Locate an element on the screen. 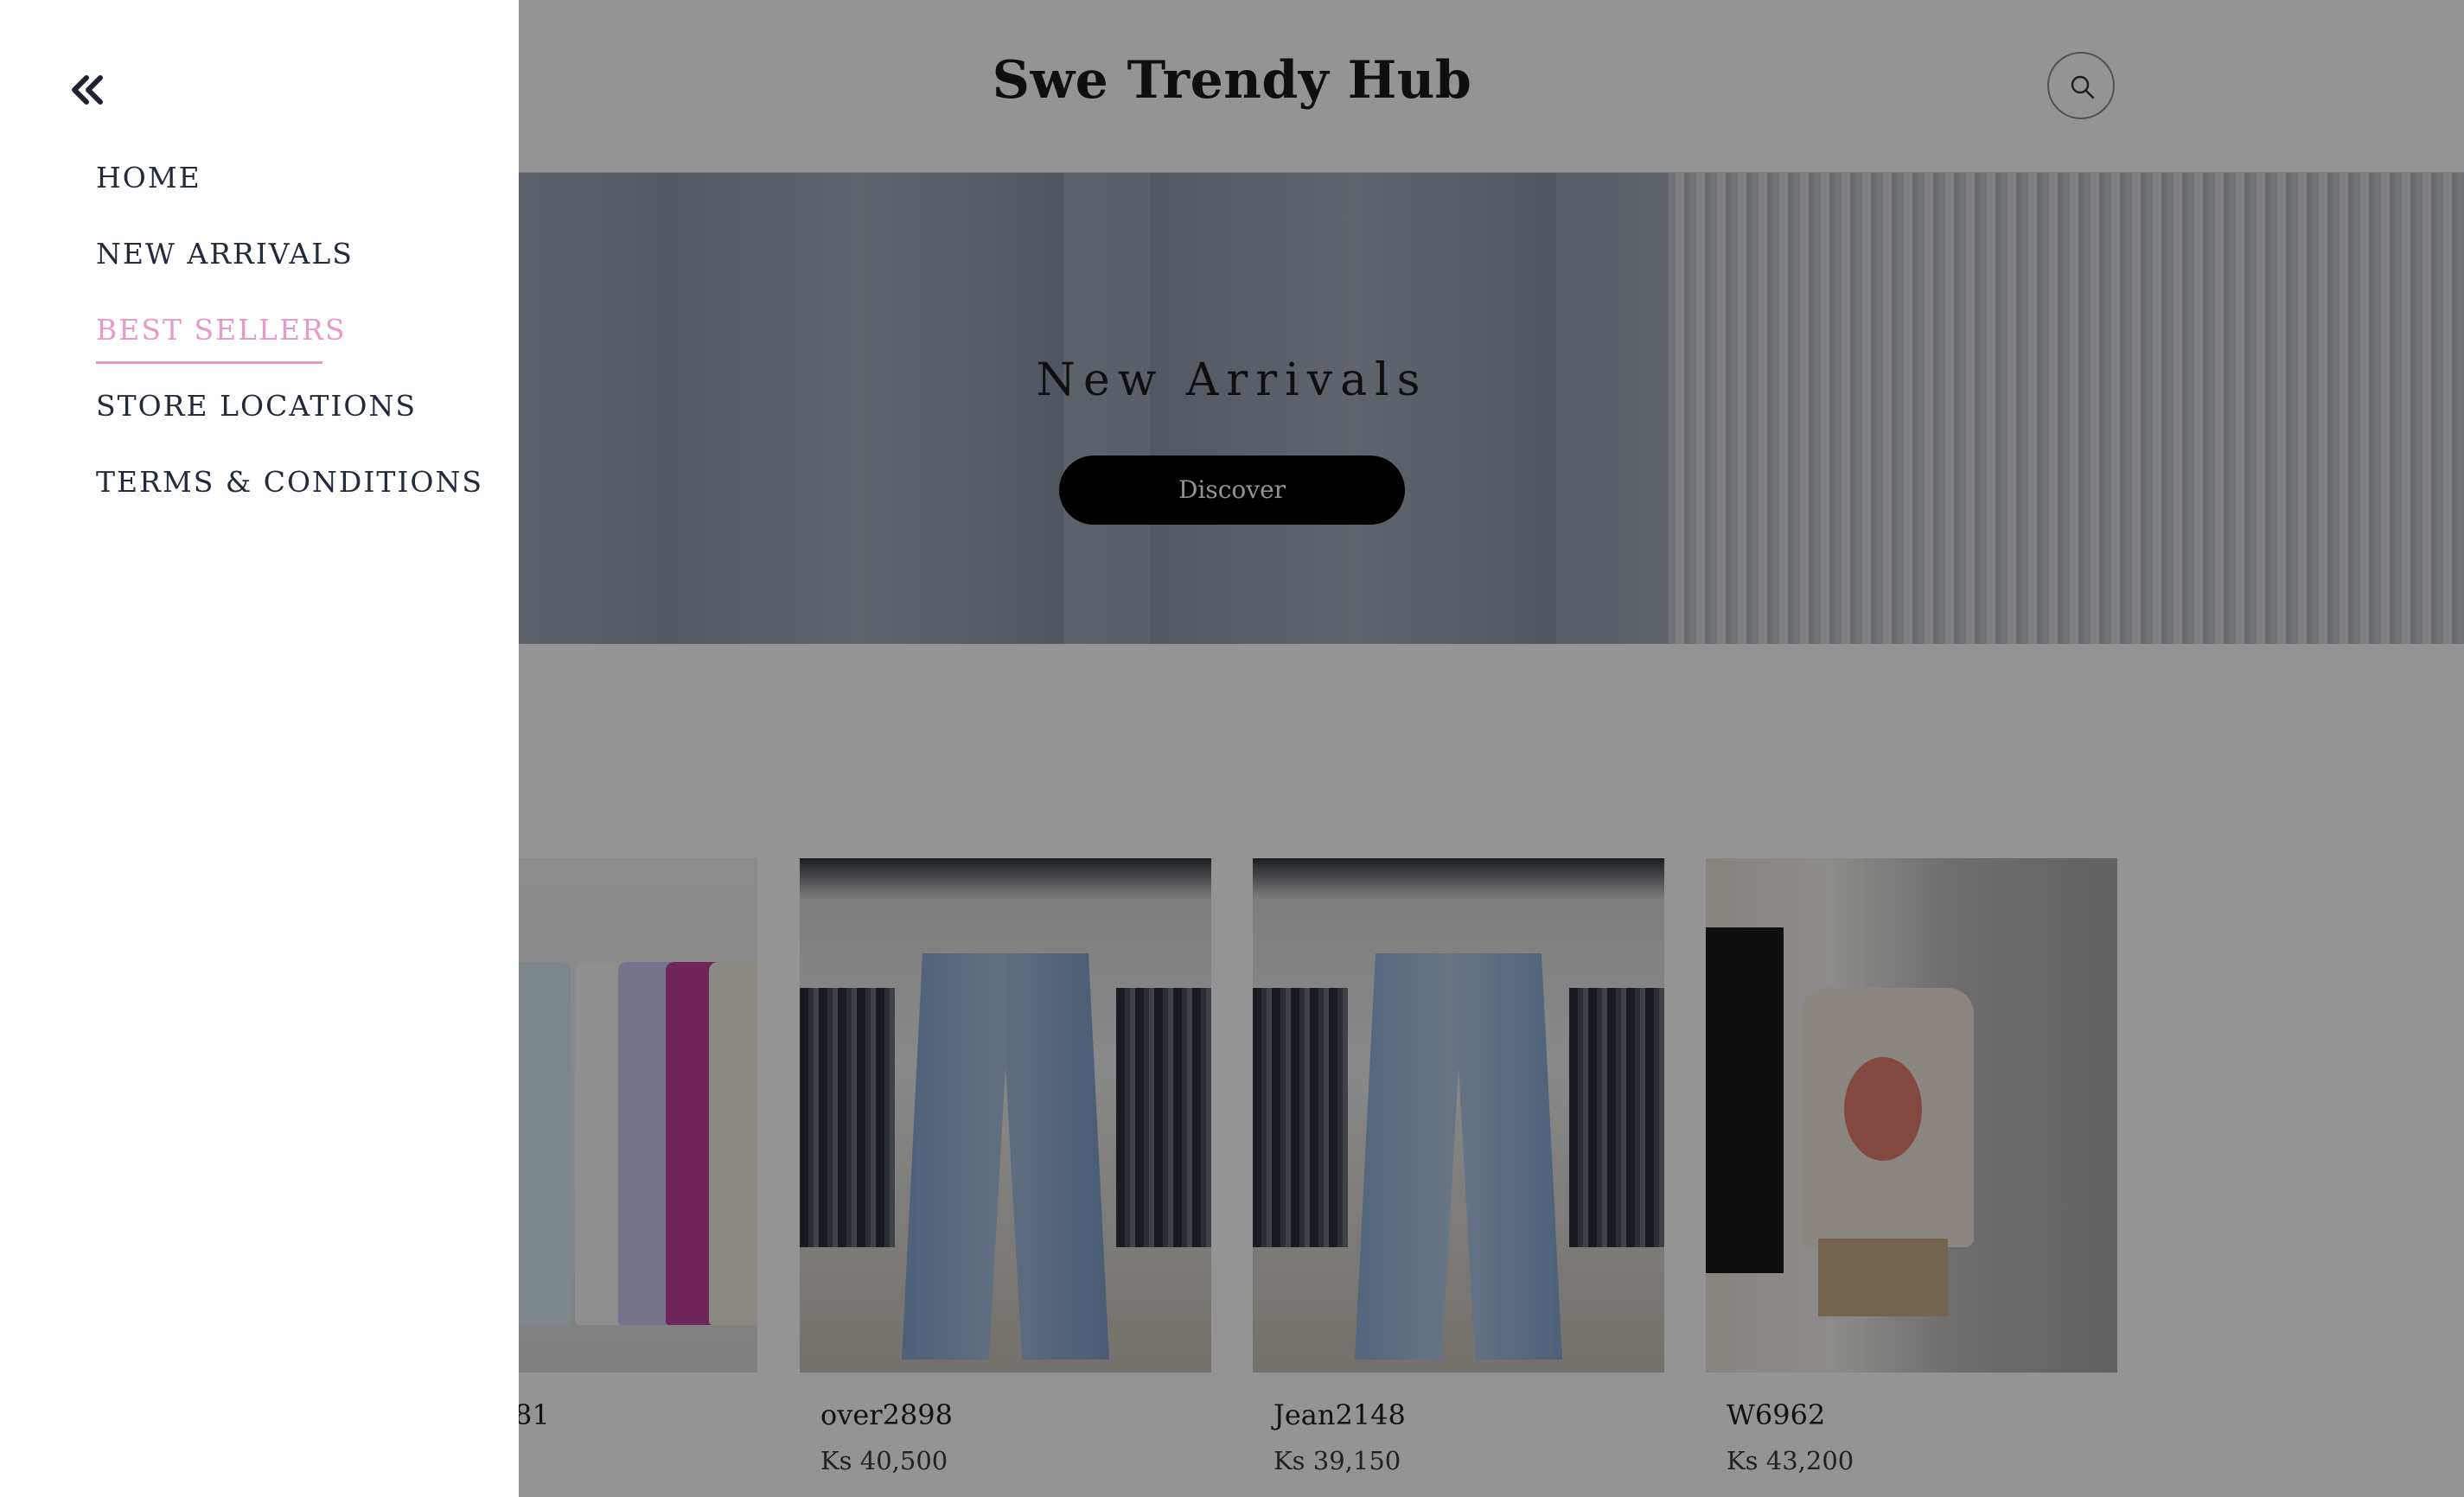 The height and width of the screenshot is (1497, 2464). close-drawer-button is located at coordinates (90, 90).